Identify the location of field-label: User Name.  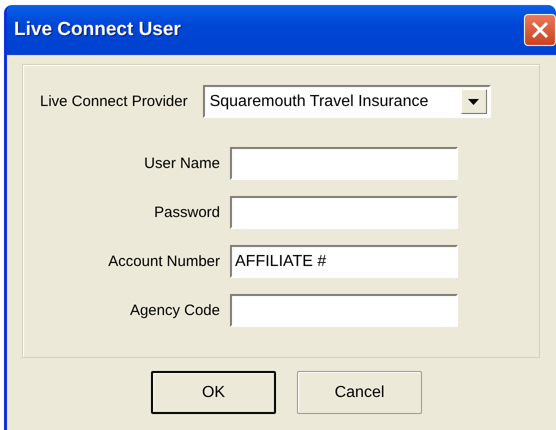
(182, 163).